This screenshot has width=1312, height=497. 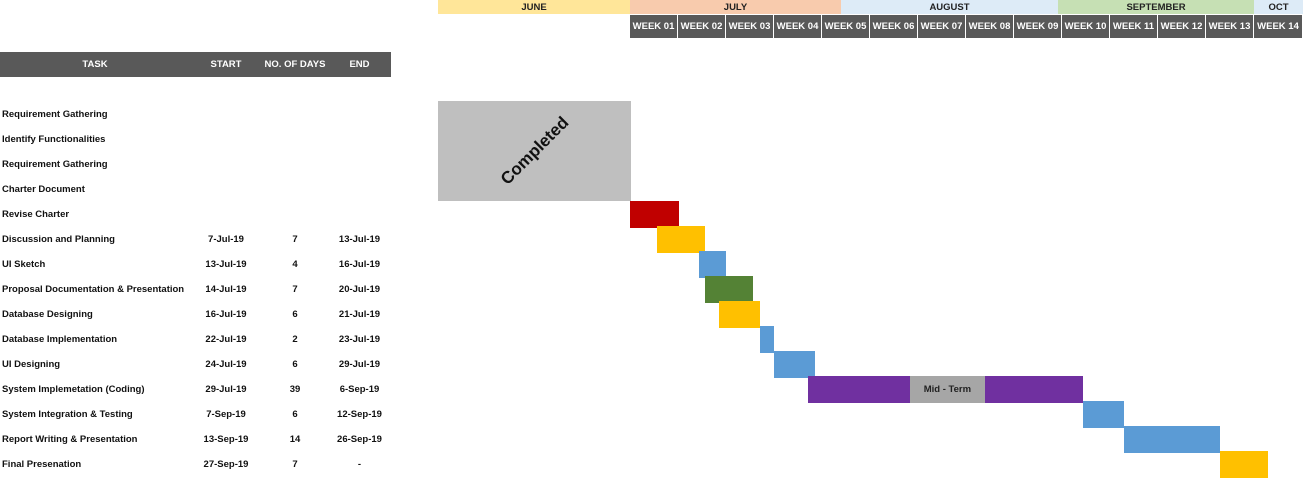 What do you see at coordinates (941, 26) in the screenshot?
I see `week-header: WEEK 07` at bounding box center [941, 26].